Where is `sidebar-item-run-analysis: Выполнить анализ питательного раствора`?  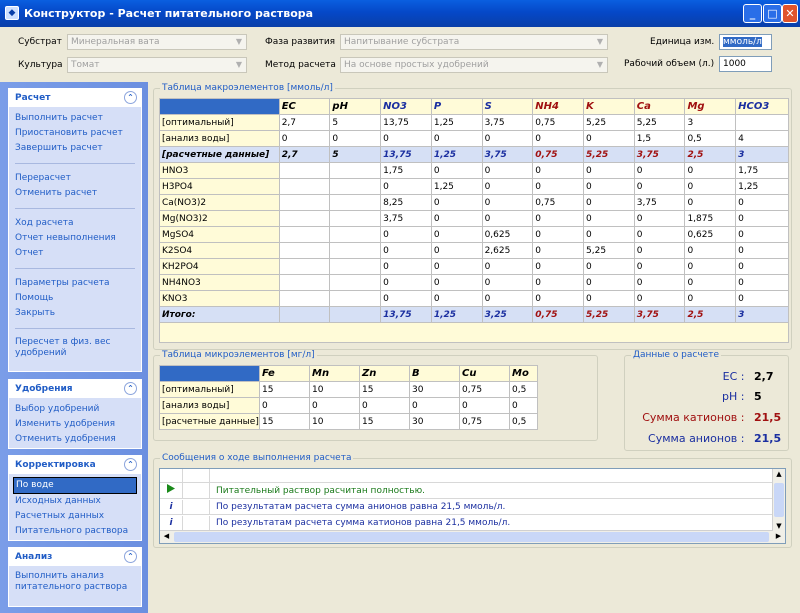 sidebar-item-run-analysis: Выполнить анализ питательного раствора is located at coordinates (75, 582).